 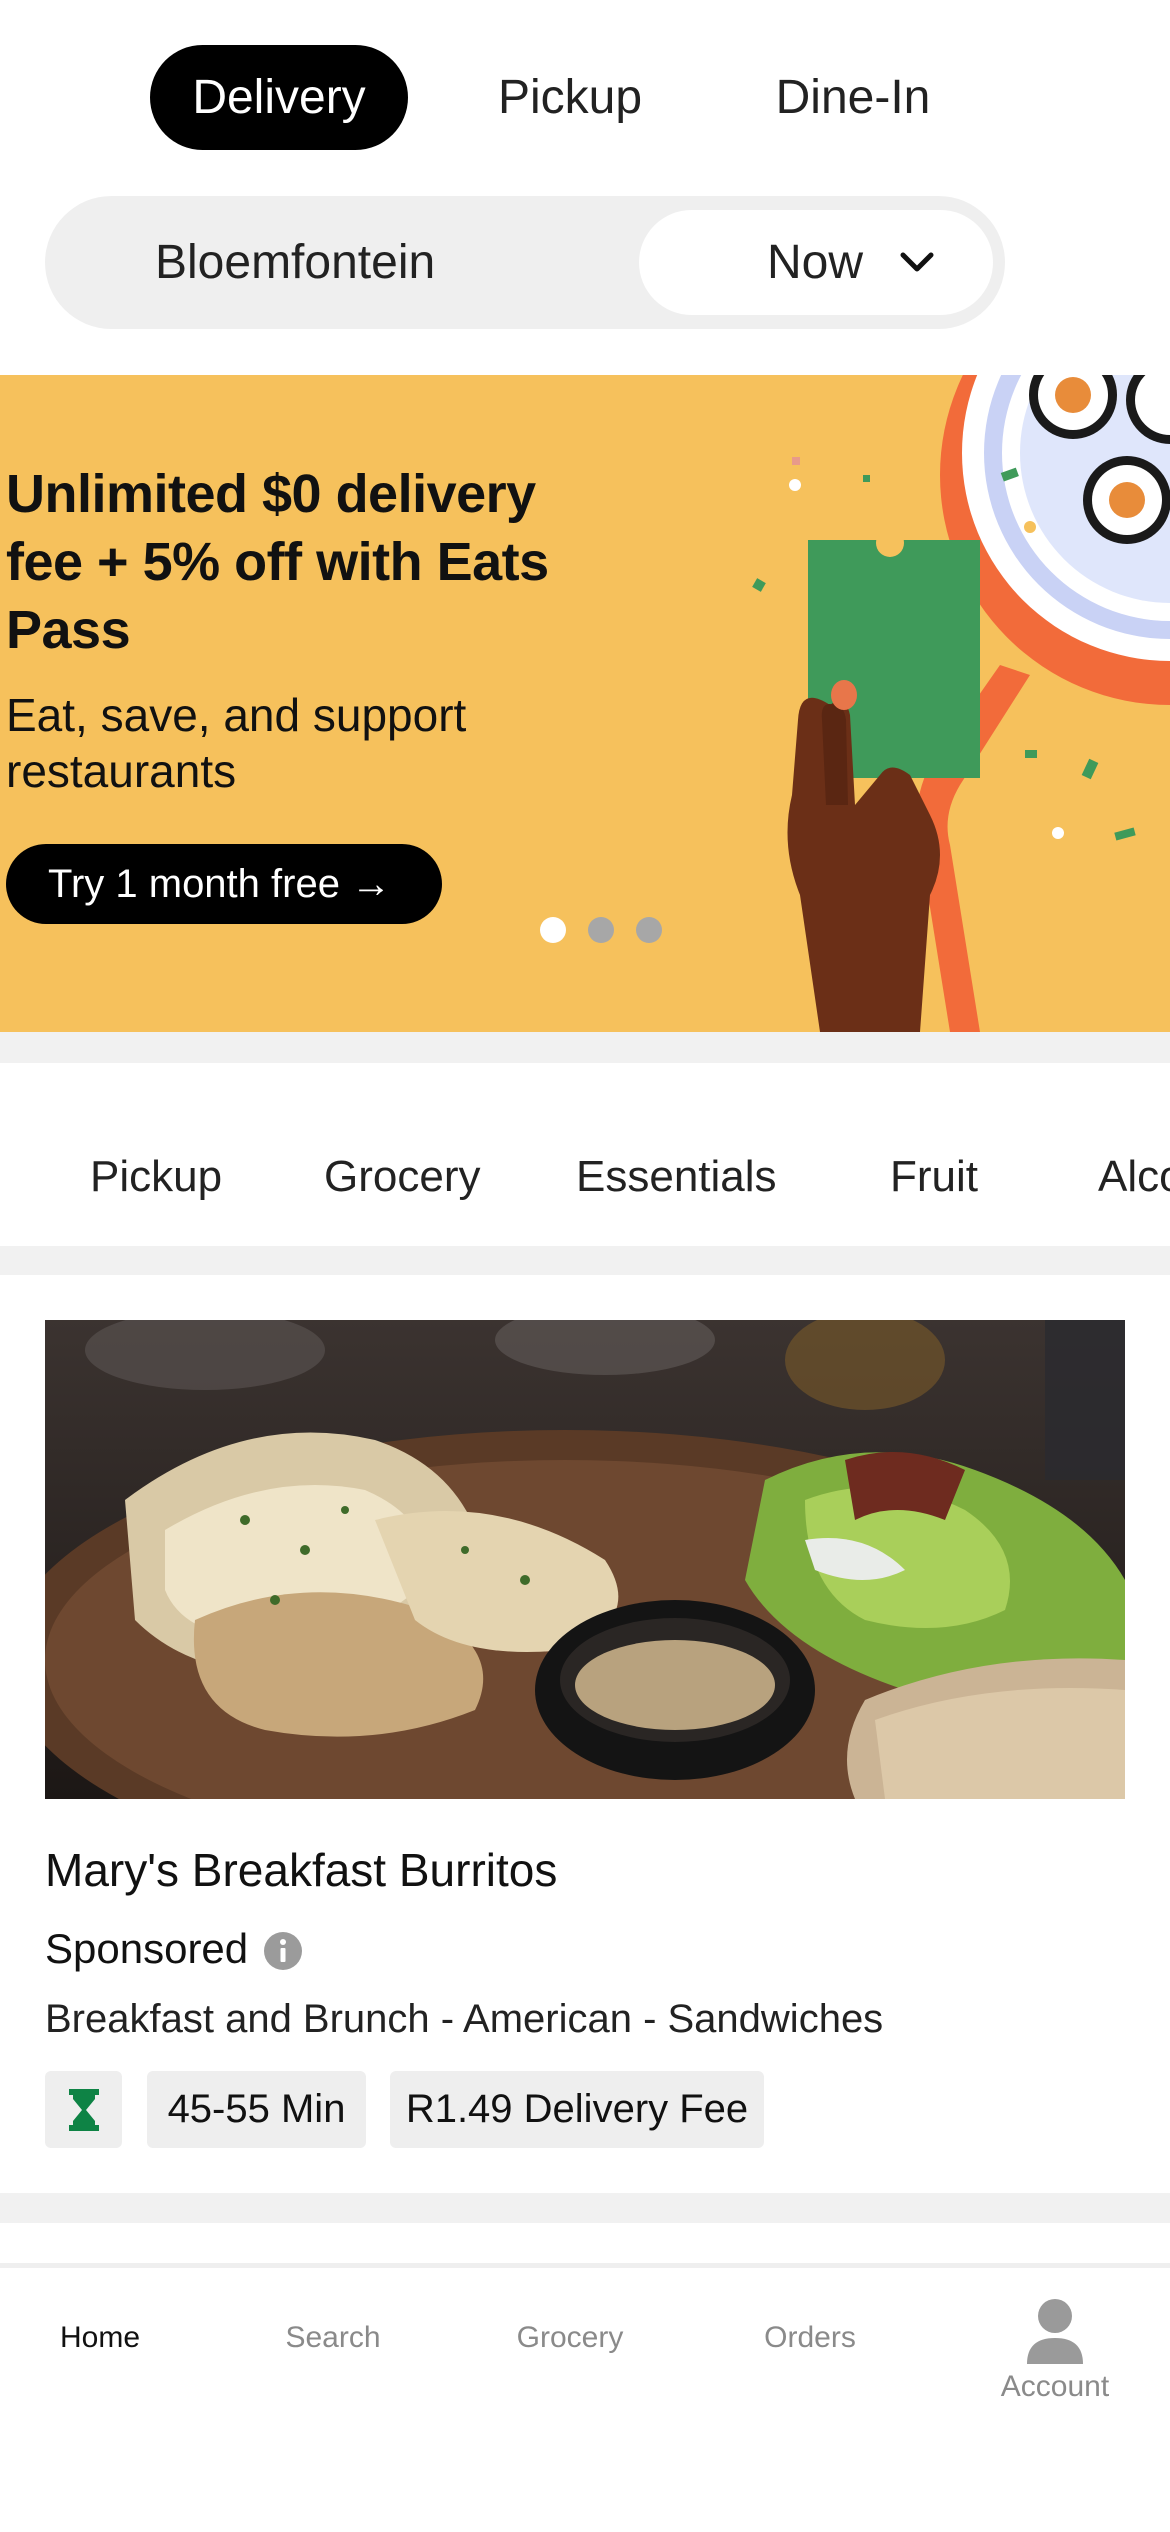 I want to click on category-row: Pickup Grocery Essentials Fruit Alco, so click(x=585, y=1154).